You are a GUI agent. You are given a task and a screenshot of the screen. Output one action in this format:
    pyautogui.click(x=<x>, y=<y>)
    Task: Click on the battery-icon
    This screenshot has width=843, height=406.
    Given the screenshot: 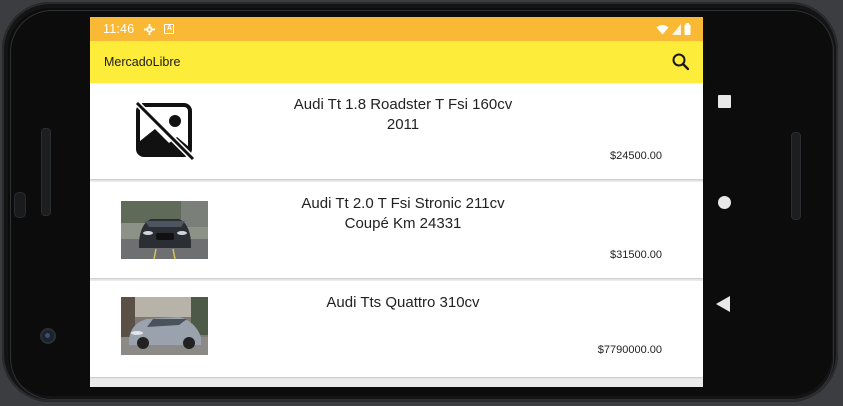 What is the action you would take?
    pyautogui.click(x=687, y=29)
    